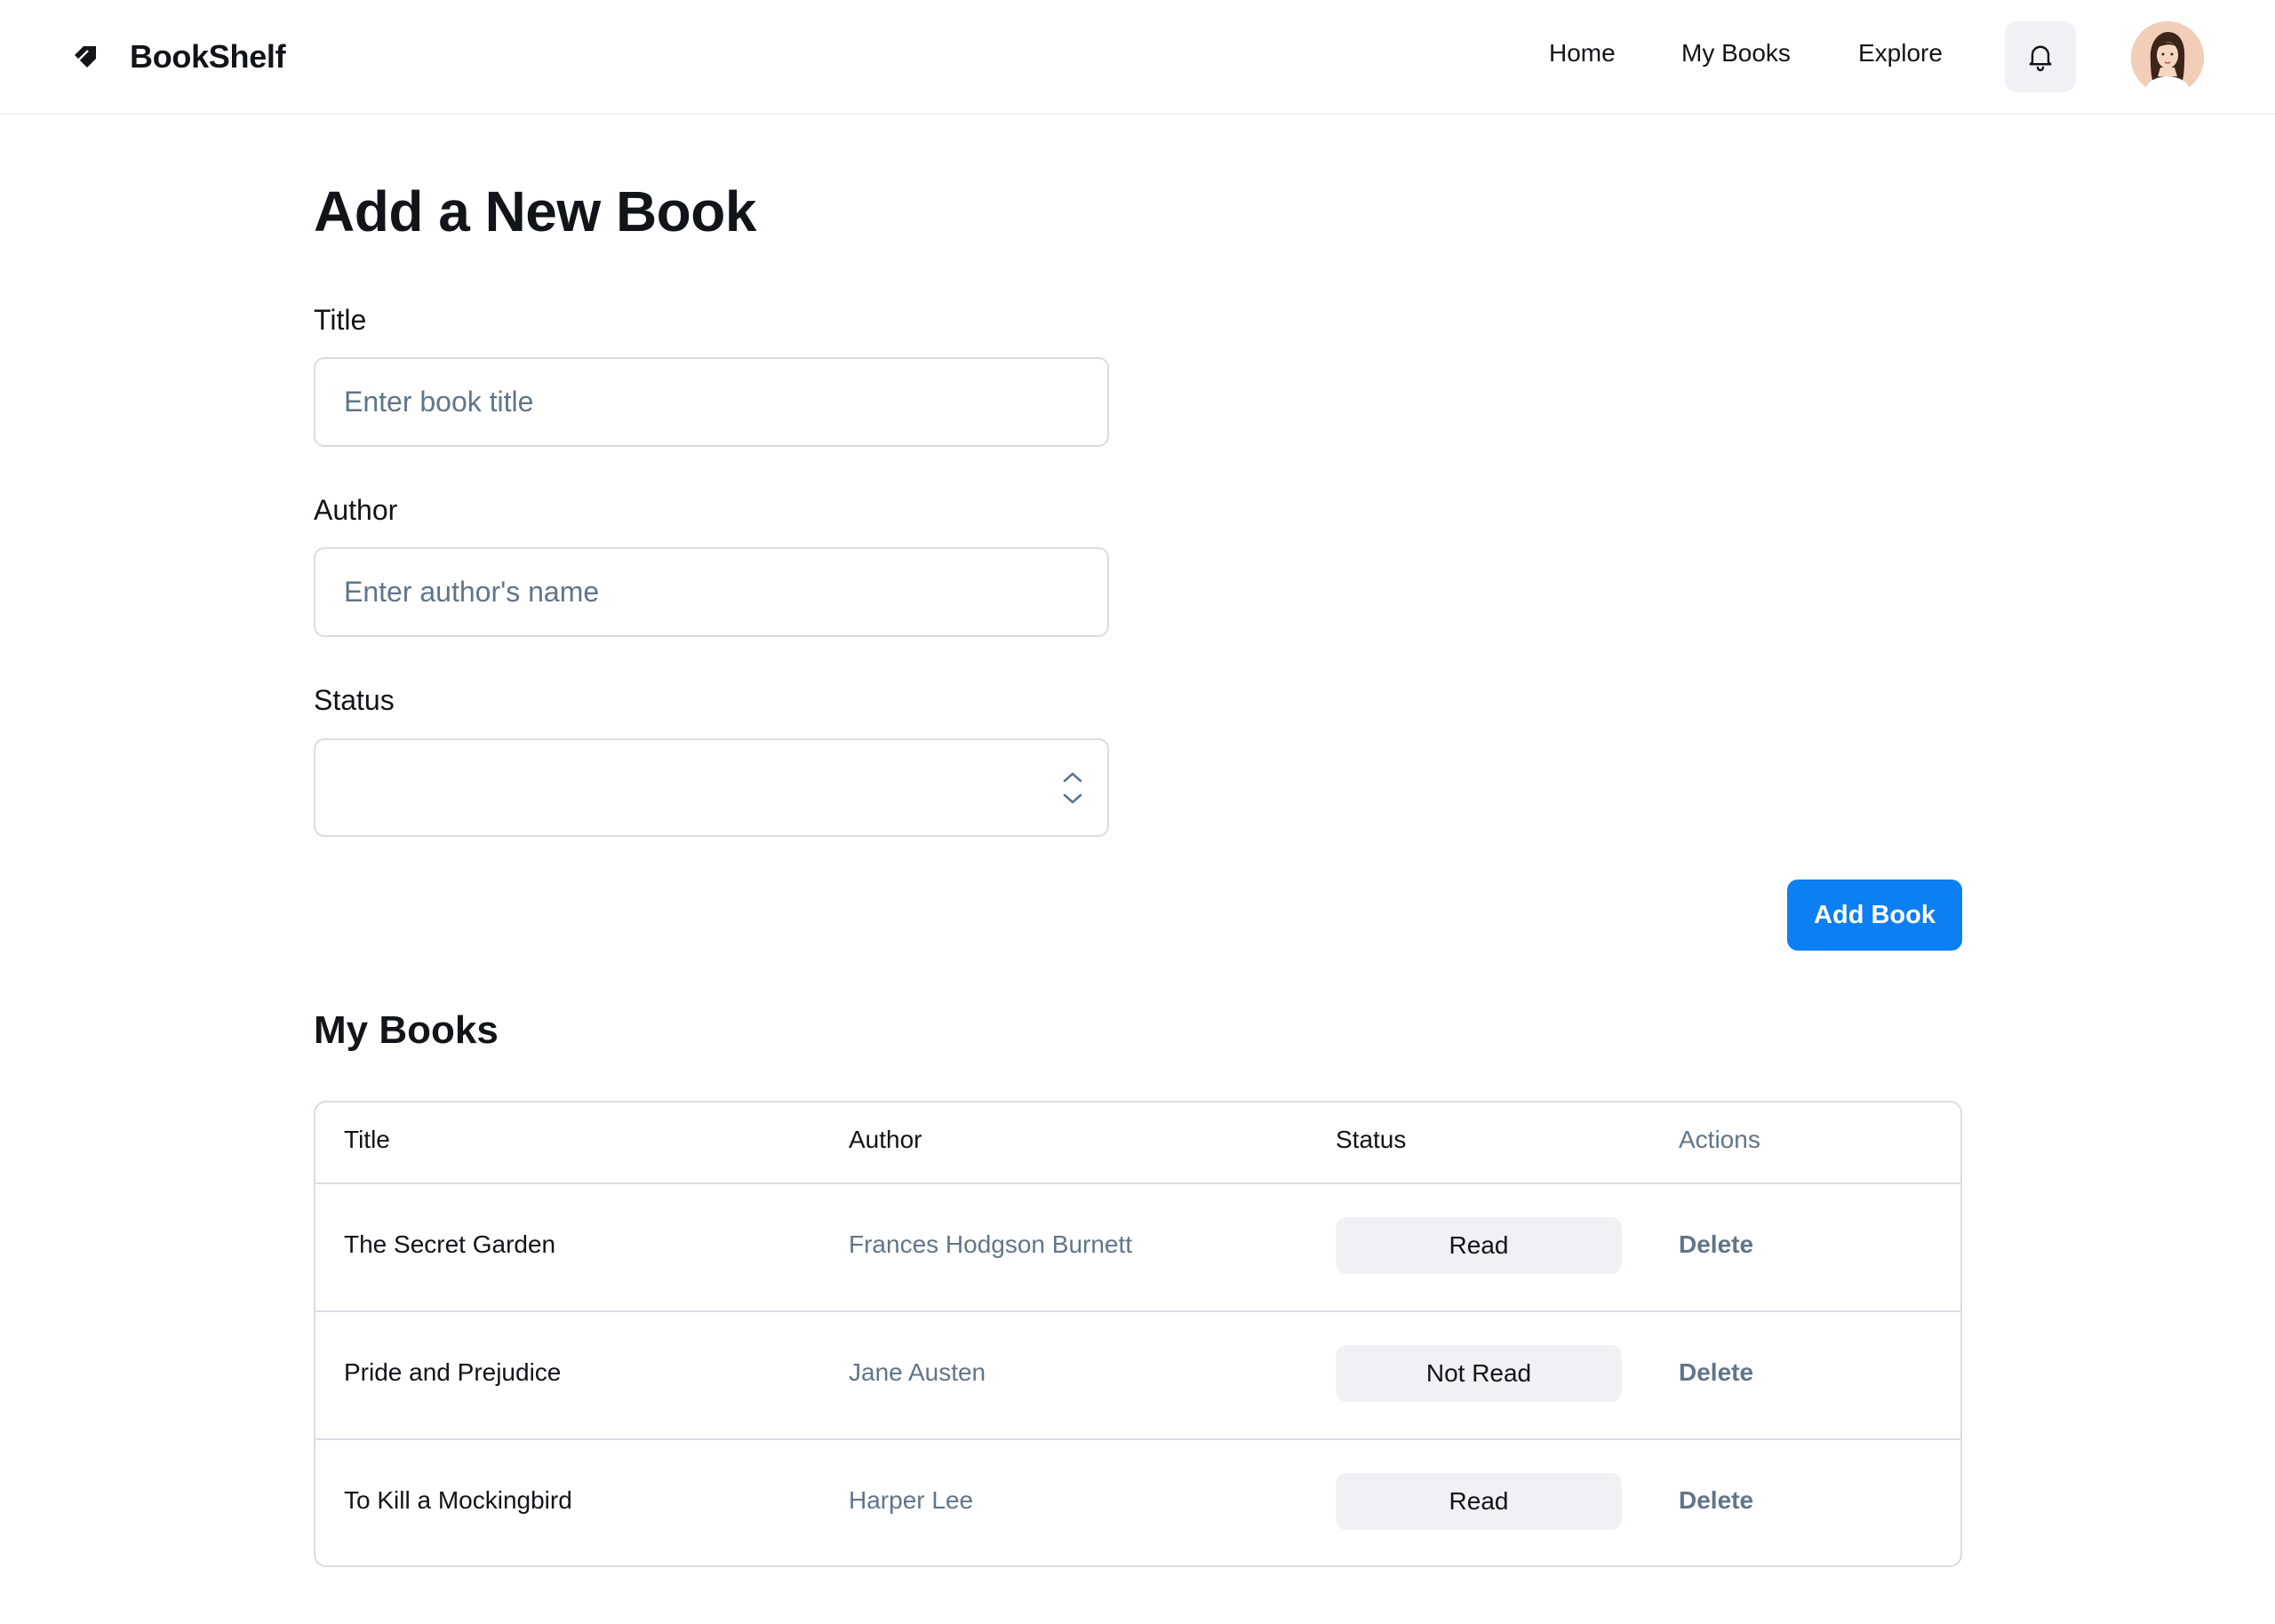 This screenshot has width=2275, height=1624. Describe the element at coordinates (1901, 53) in the screenshot. I see `nav-explore-link: Explore` at that location.